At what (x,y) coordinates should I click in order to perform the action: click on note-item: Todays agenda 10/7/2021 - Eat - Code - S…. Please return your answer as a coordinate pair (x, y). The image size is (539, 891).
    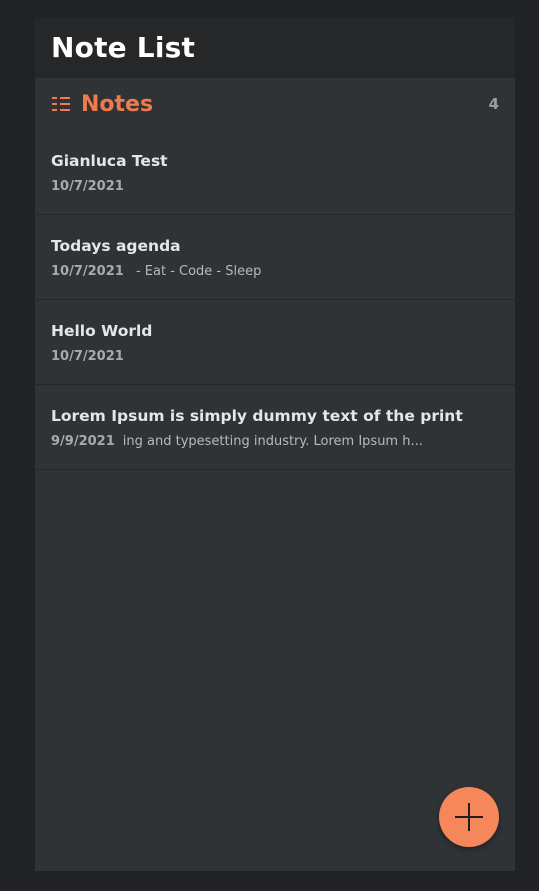
    Looking at the image, I should click on (275, 257).